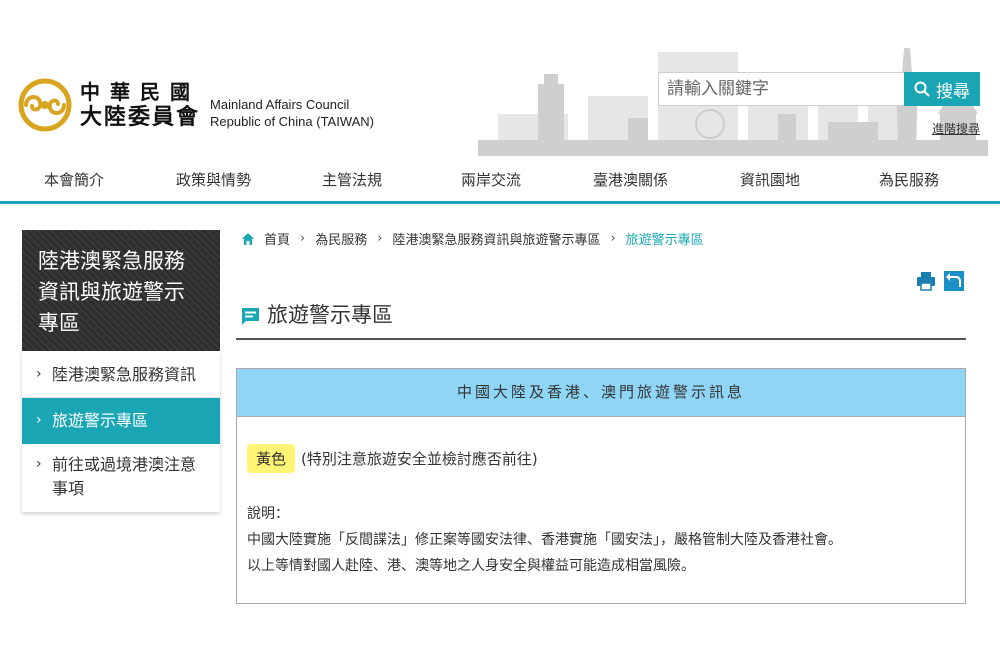 The width and height of the screenshot is (1000, 666). I want to click on warning-level-row: 黃色 (特別注意旅遊安全並檢討應否前往), so click(601, 458).